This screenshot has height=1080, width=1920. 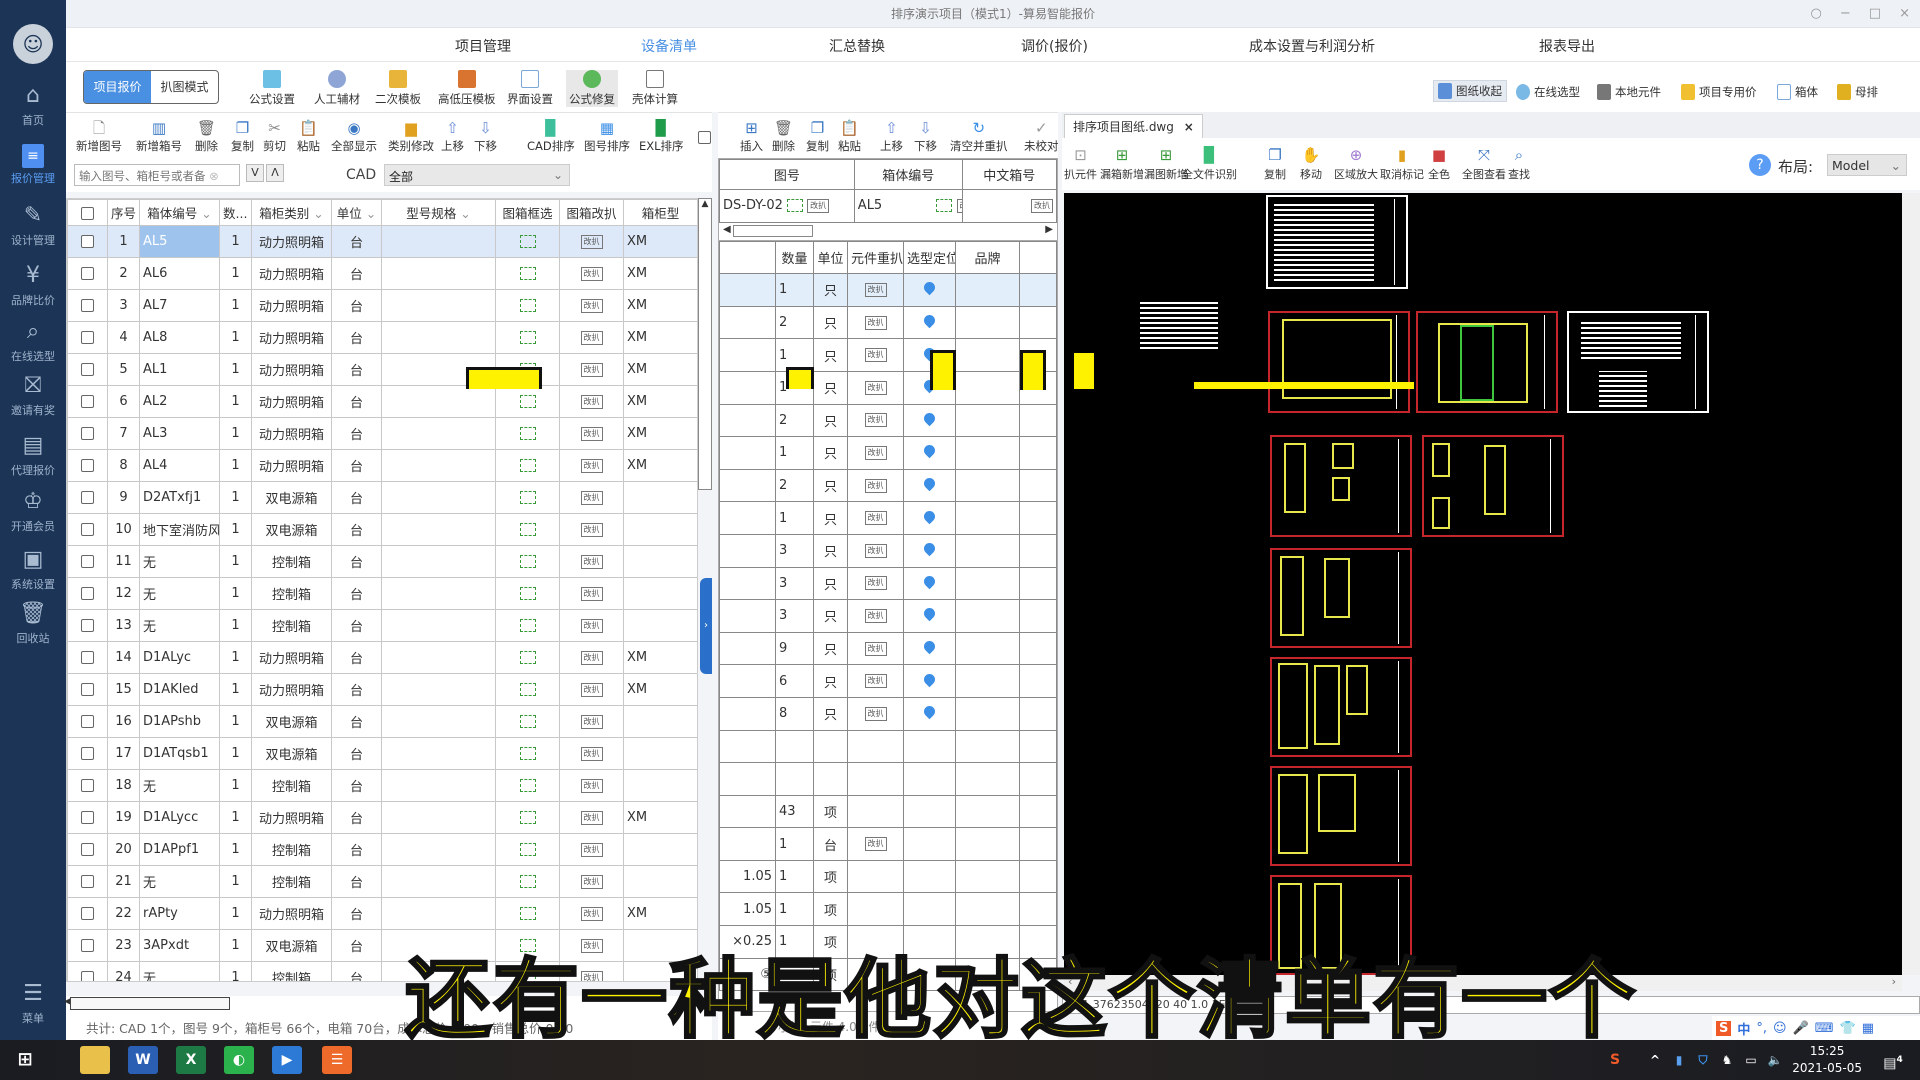 What do you see at coordinates (591, 212) in the screenshot?
I see `column-header-8: 图箱改扒` at bounding box center [591, 212].